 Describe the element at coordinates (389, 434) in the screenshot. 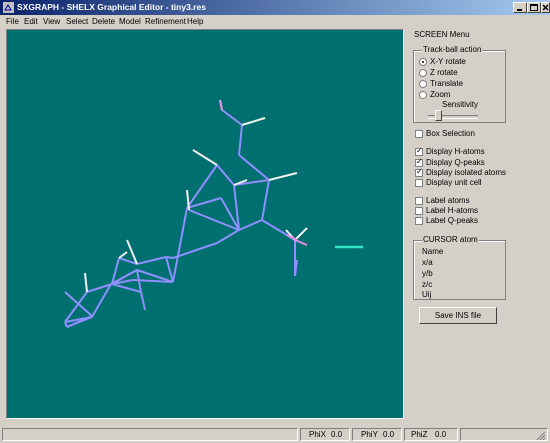

I see `phiy-value: 0.0` at that location.